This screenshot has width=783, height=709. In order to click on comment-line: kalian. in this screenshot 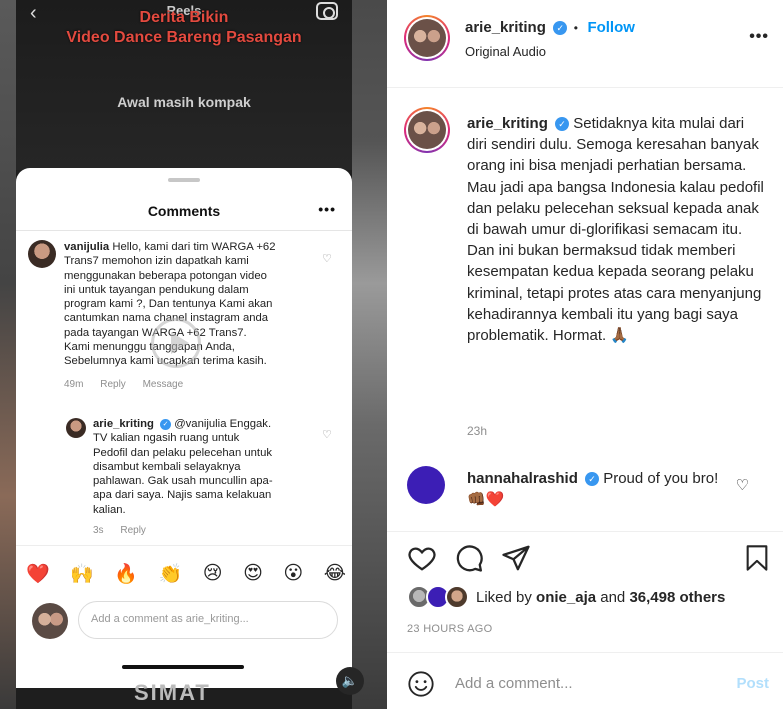, I will do `click(109, 509)`.